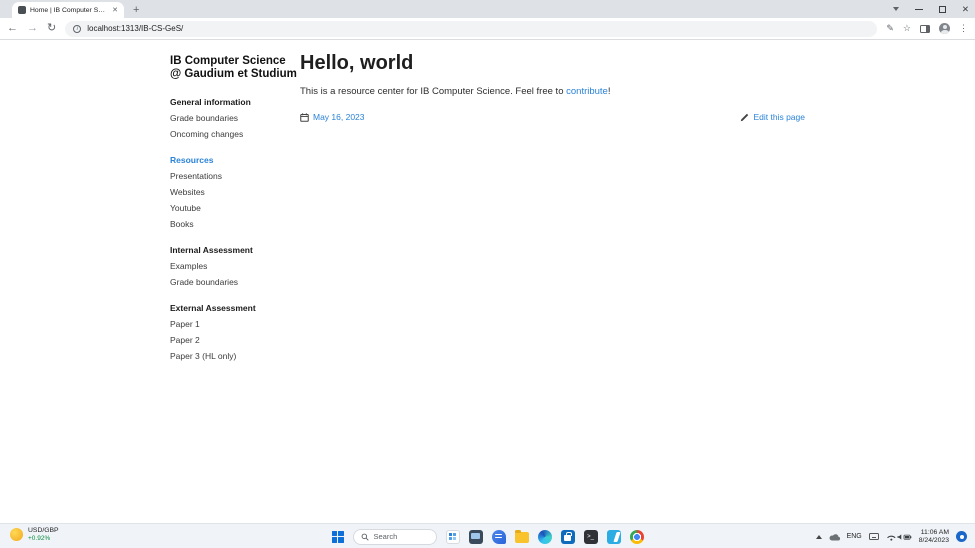  What do you see at coordinates (210, 102) in the screenshot?
I see `sidebar-heading-general: General information` at bounding box center [210, 102].